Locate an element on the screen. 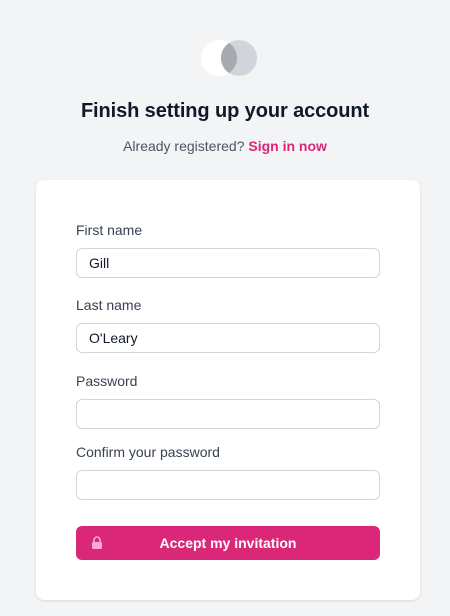 This screenshot has width=450, height=616. sign-in-link: Sign in now is located at coordinates (287, 146).